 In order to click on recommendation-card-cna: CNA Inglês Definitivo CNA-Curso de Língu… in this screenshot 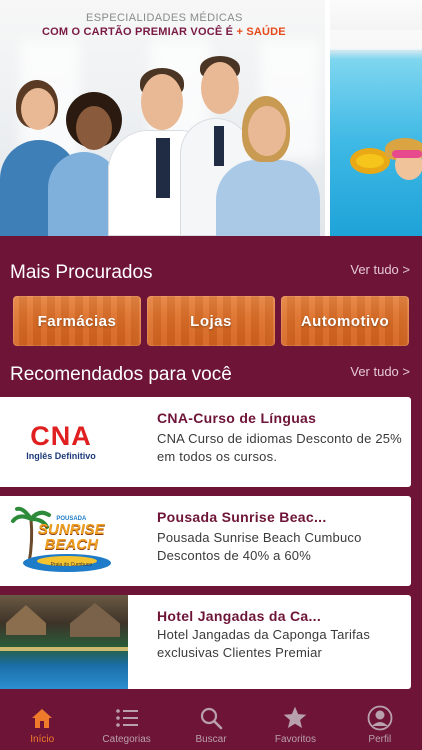, I will do `click(205, 442)`.